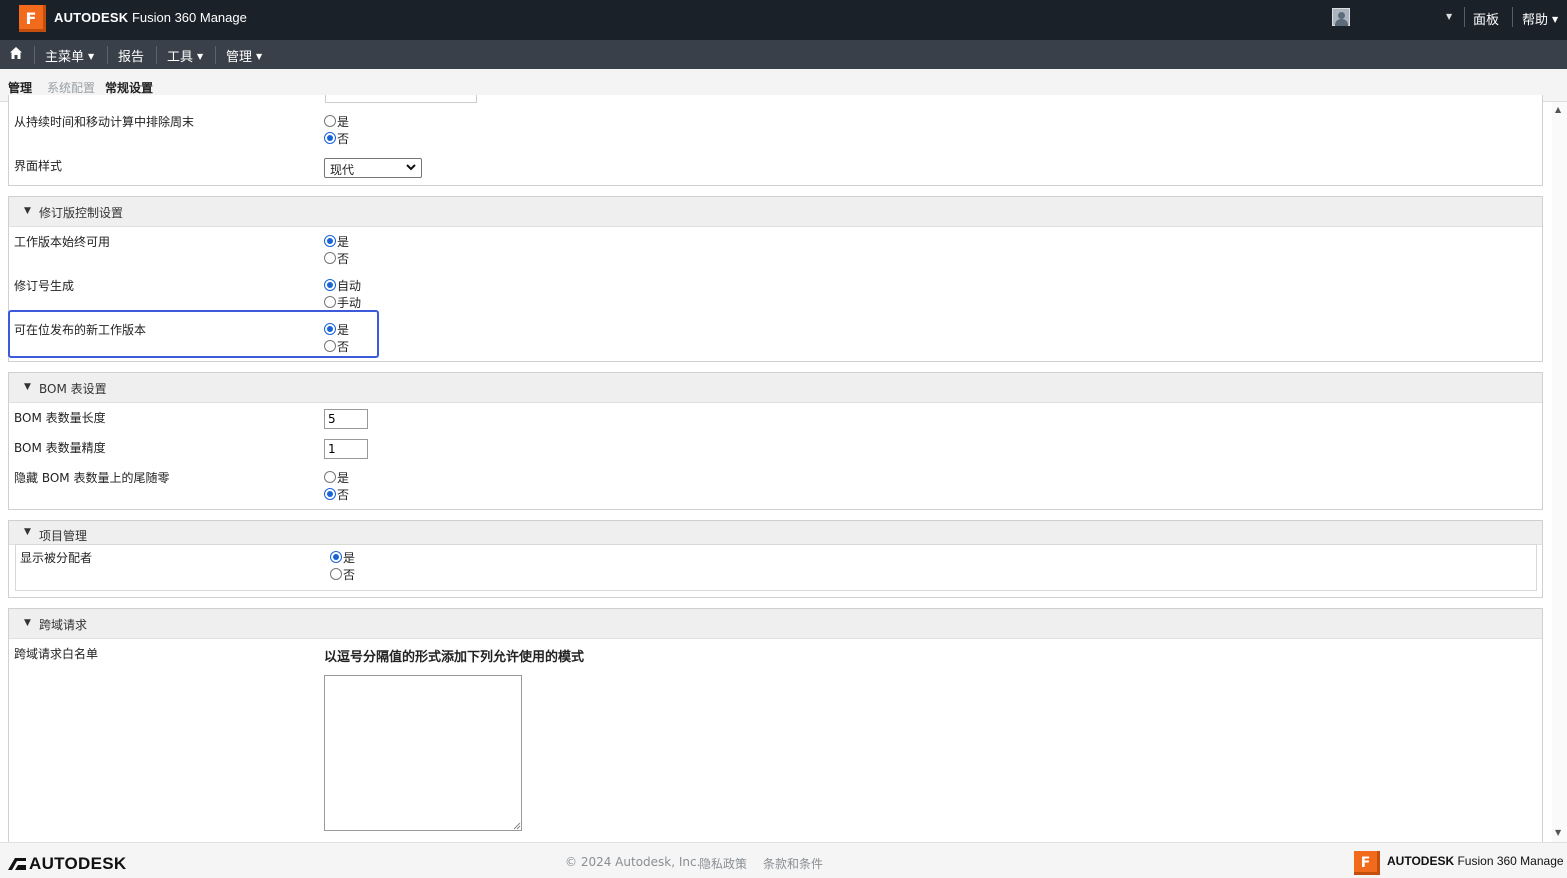  What do you see at coordinates (193, 334) in the screenshot?
I see `highlight-box` at bounding box center [193, 334].